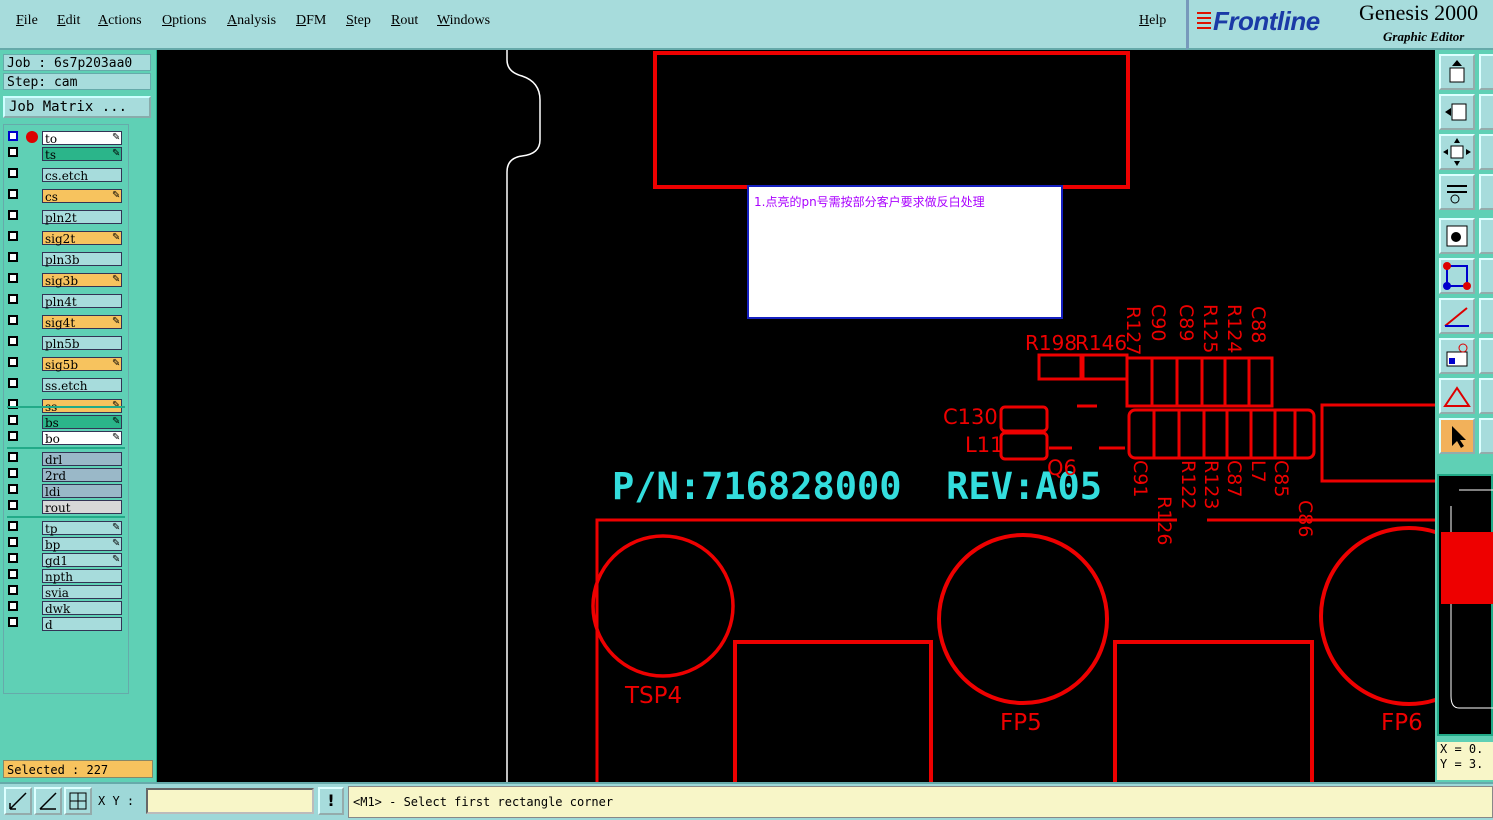  Describe the element at coordinates (523, 416) in the screenshot. I see `board-profile-line` at that location.